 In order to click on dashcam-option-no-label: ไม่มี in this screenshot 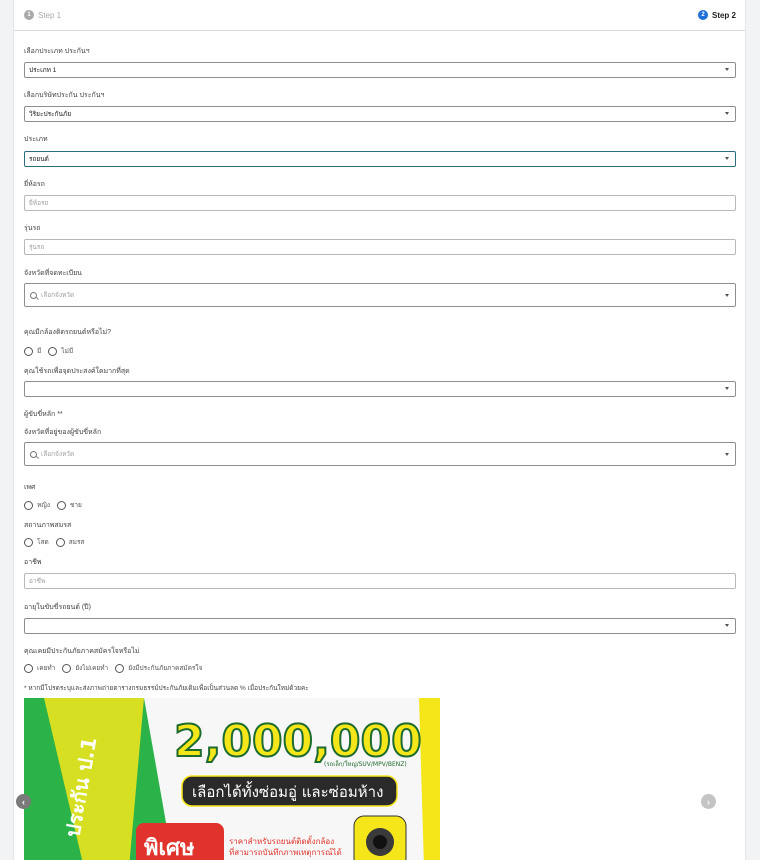, I will do `click(67, 351)`.